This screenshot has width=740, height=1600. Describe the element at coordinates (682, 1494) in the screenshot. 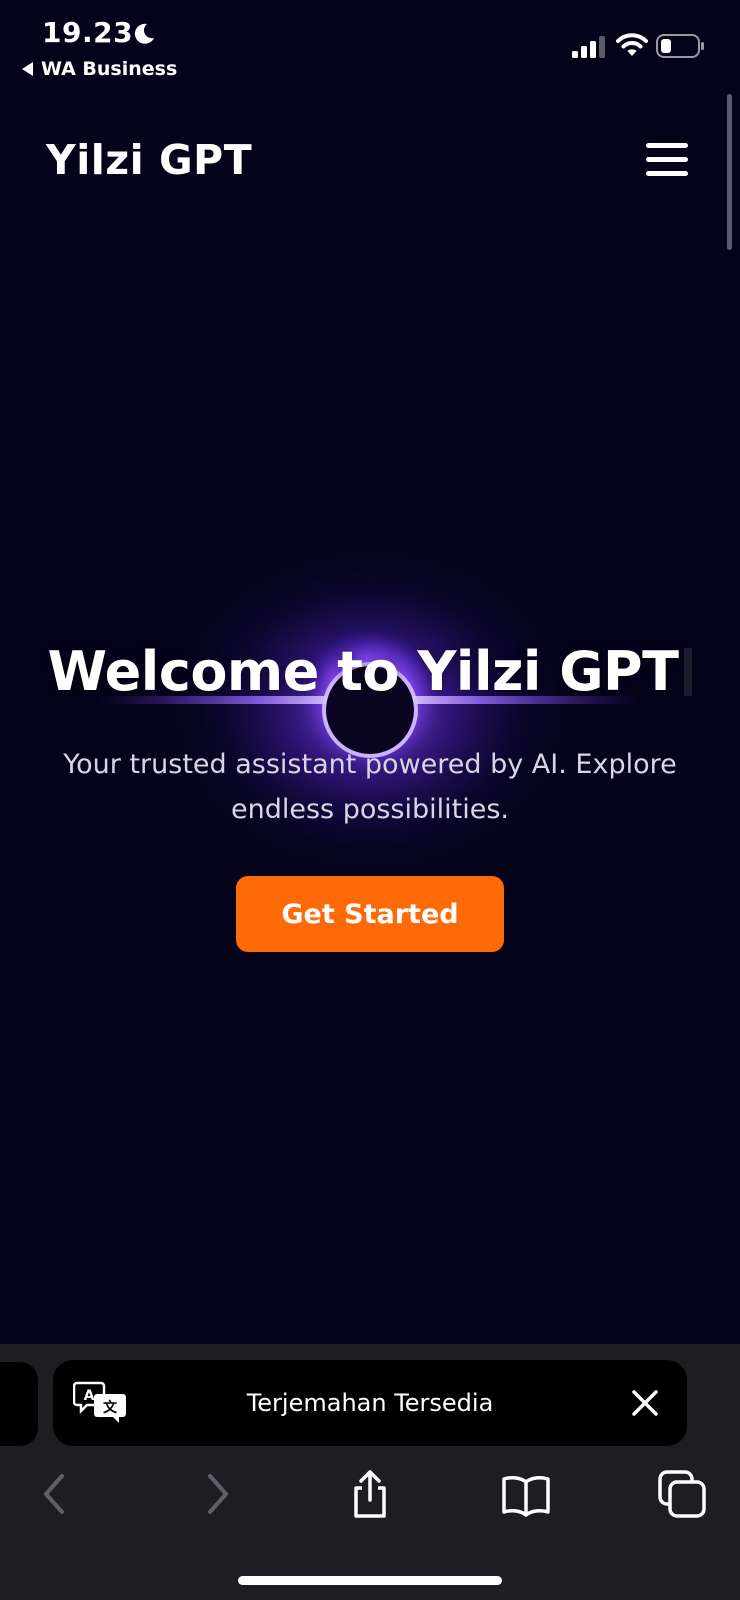

I see `tabs-icon` at that location.